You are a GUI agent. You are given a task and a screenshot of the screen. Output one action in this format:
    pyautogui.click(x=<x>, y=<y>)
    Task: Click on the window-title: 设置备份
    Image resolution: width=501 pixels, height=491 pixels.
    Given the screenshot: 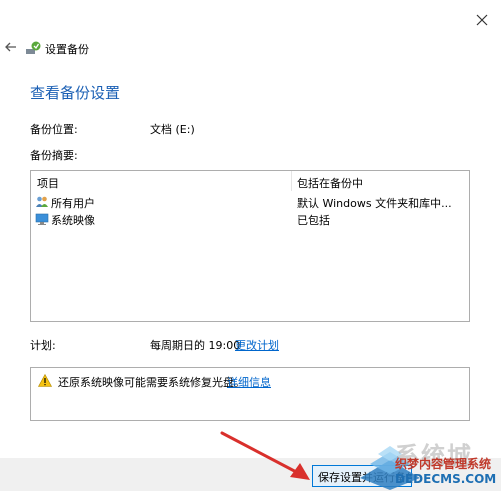 What is the action you would take?
    pyautogui.click(x=67, y=49)
    